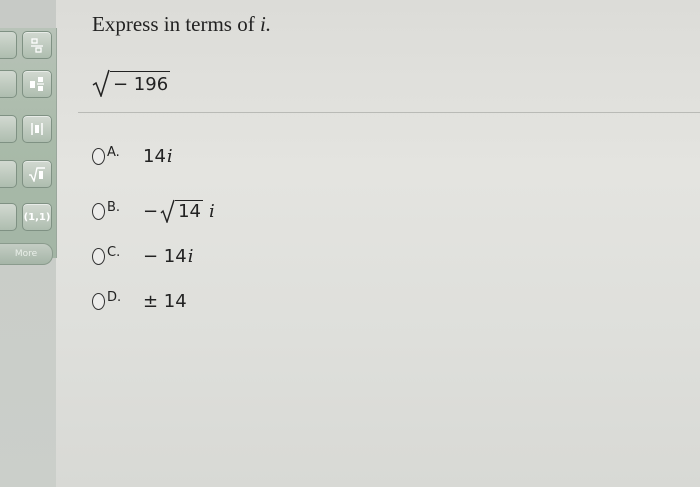  What do you see at coordinates (142, 256) in the screenshot?
I see `choice-c: C. − 14 i` at bounding box center [142, 256].